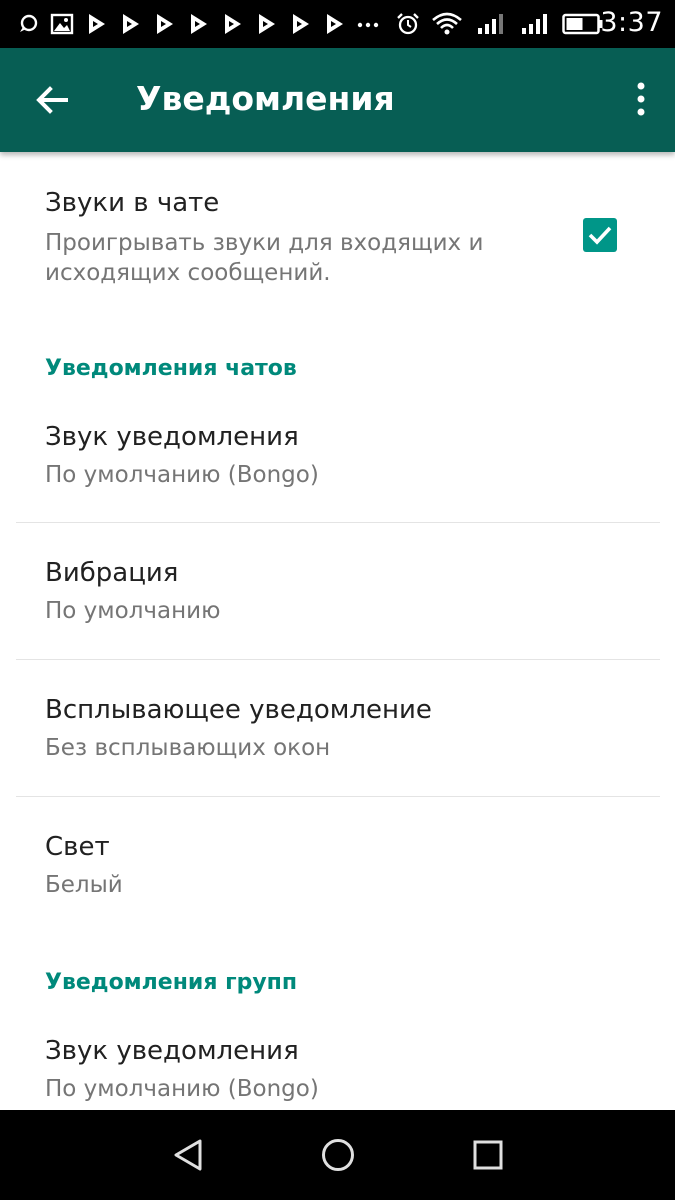 This screenshot has height=1200, width=675. Describe the element at coordinates (133, 611) in the screenshot. I see `chat-vibration-summary: По умолчанию` at that location.